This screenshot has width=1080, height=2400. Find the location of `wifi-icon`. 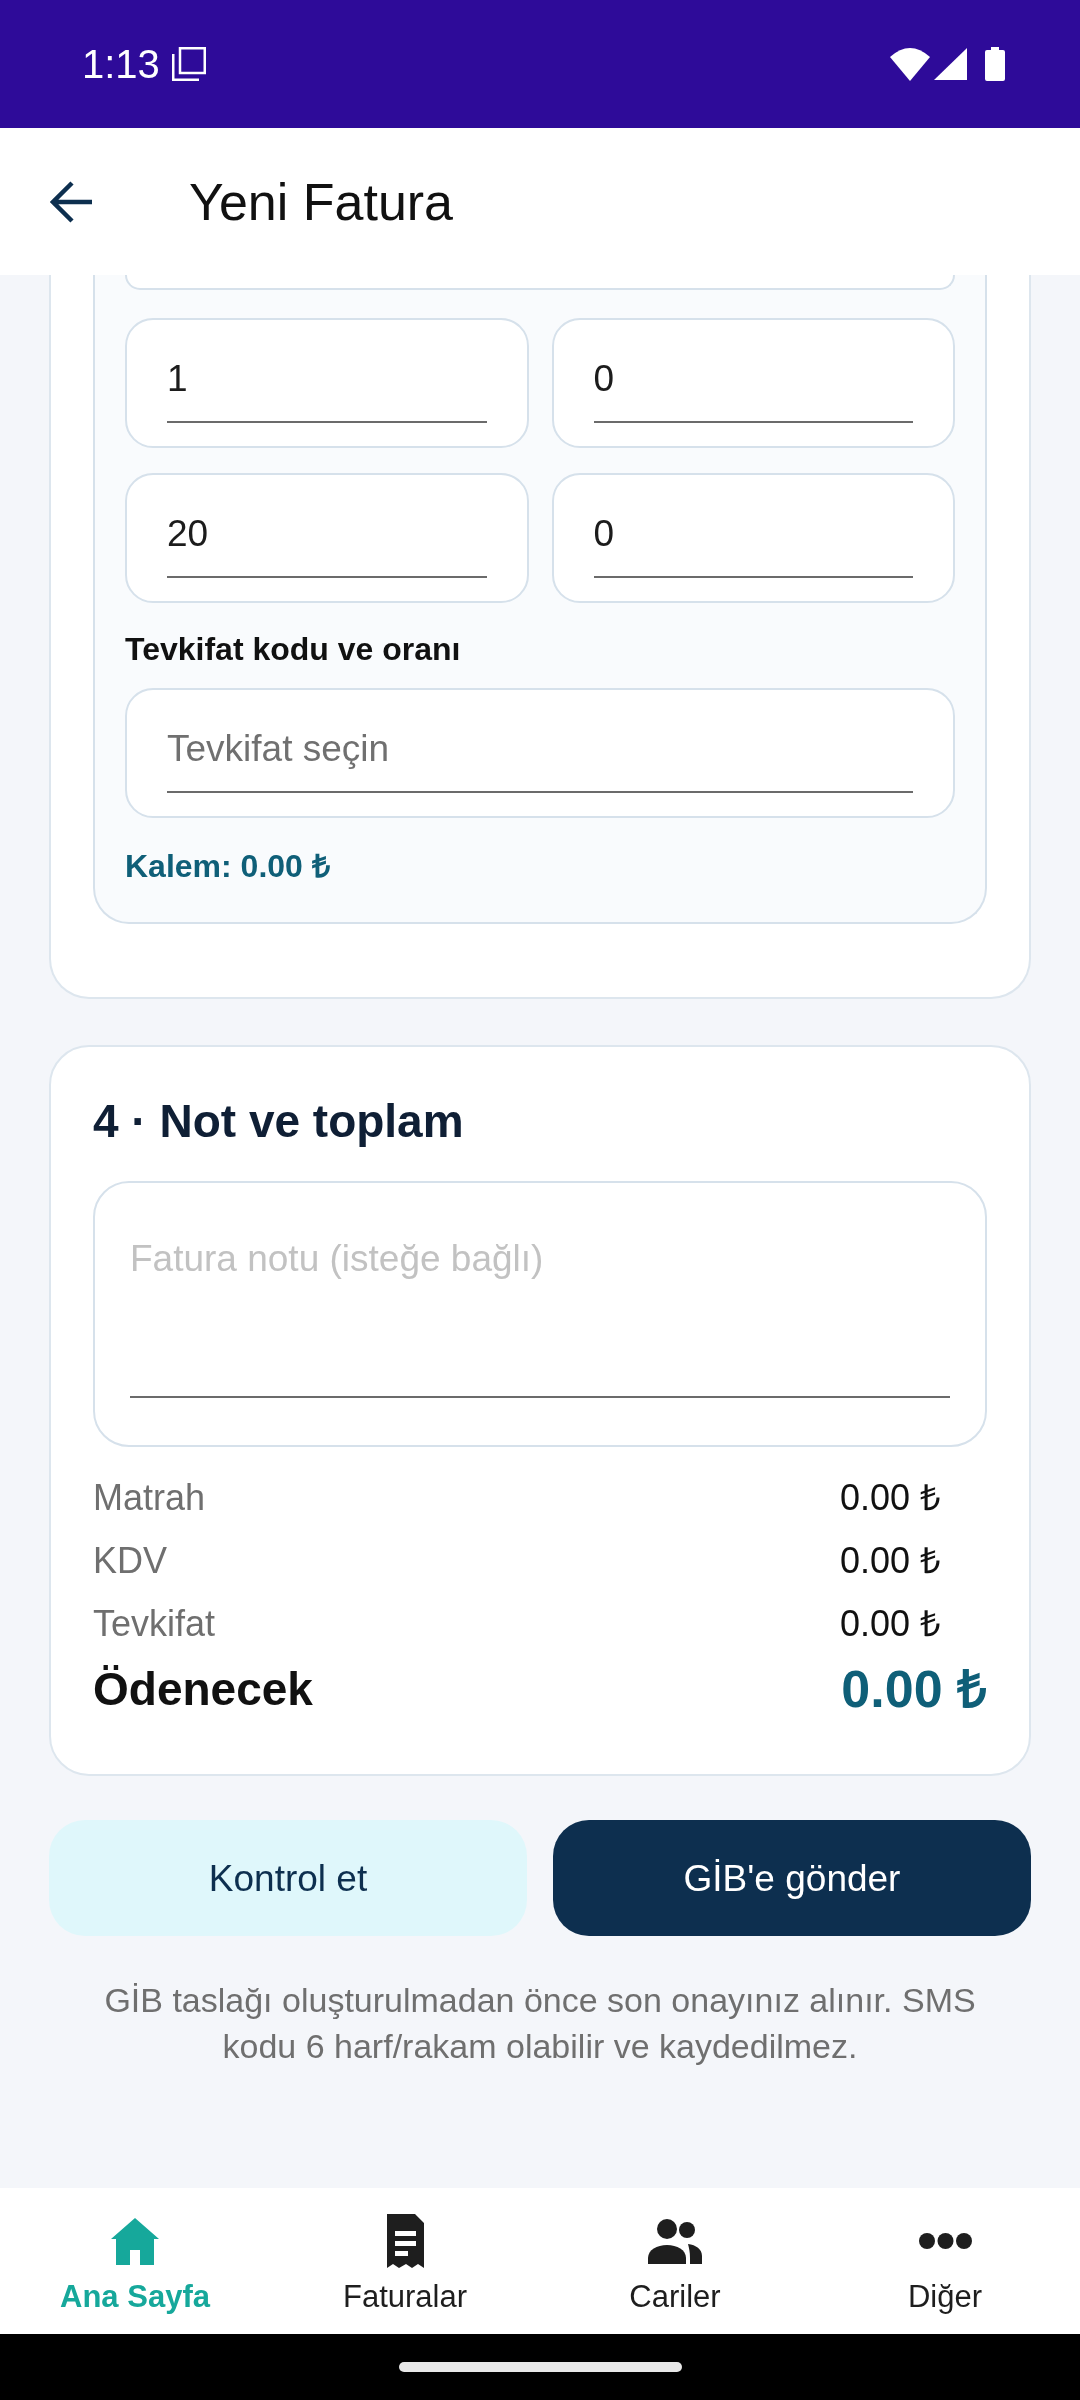

wifi-icon is located at coordinates (910, 64).